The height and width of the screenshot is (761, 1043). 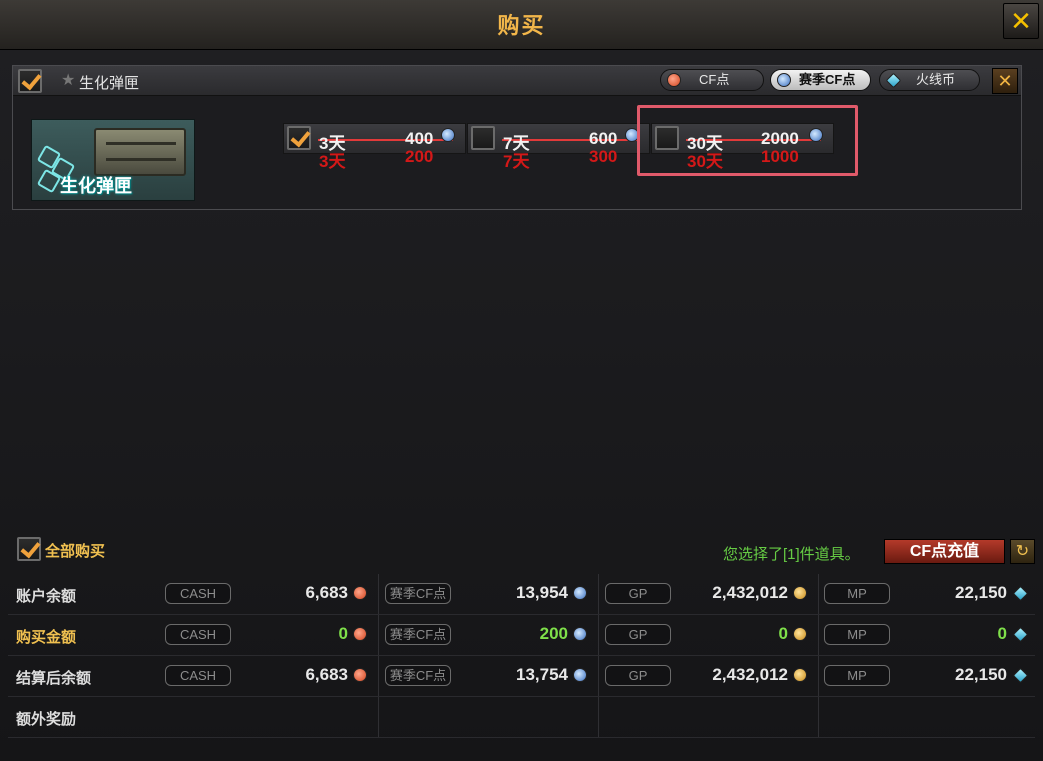 I want to click on selected-count-message: 您选择了[1]件道具。, so click(x=791, y=554).